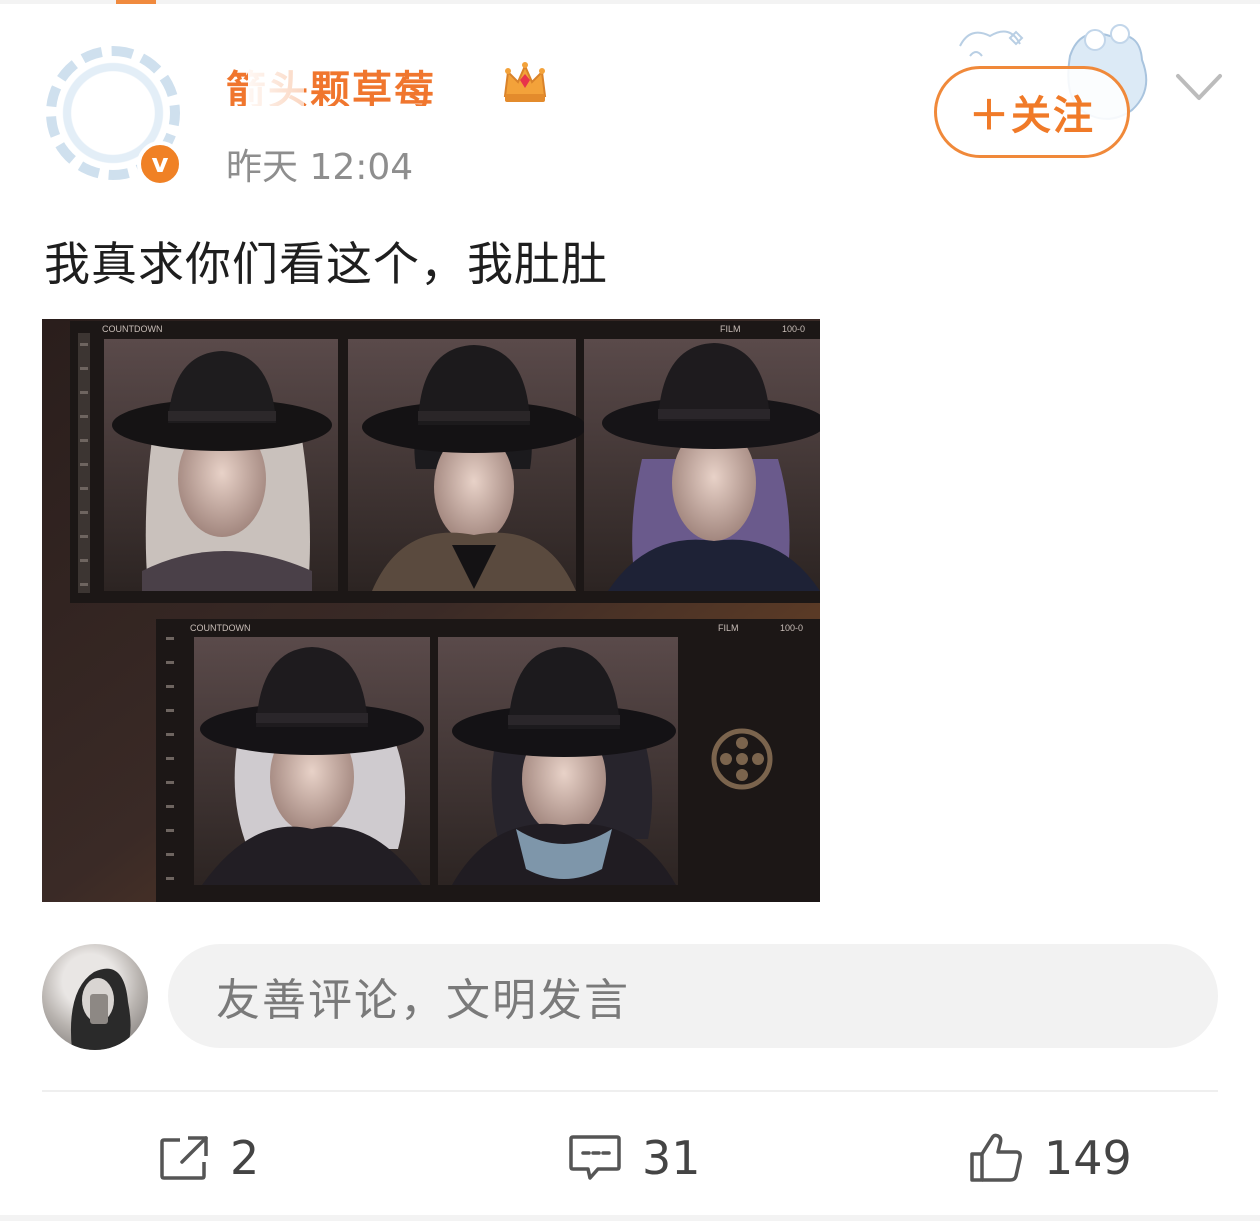  Describe the element at coordinates (671, 1158) in the screenshot. I see `comment-count: 31` at that location.